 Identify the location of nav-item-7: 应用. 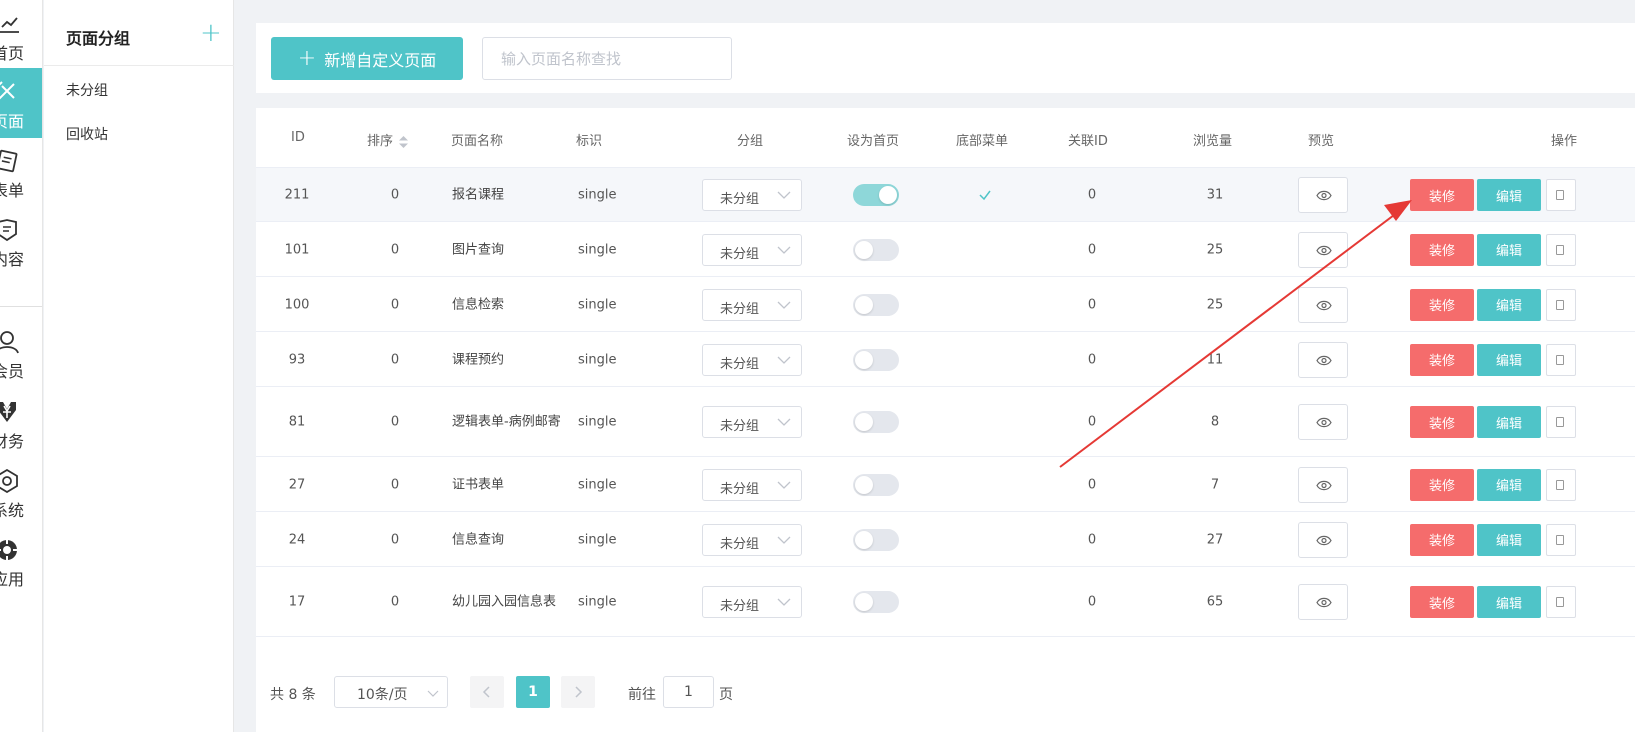
(21, 561).